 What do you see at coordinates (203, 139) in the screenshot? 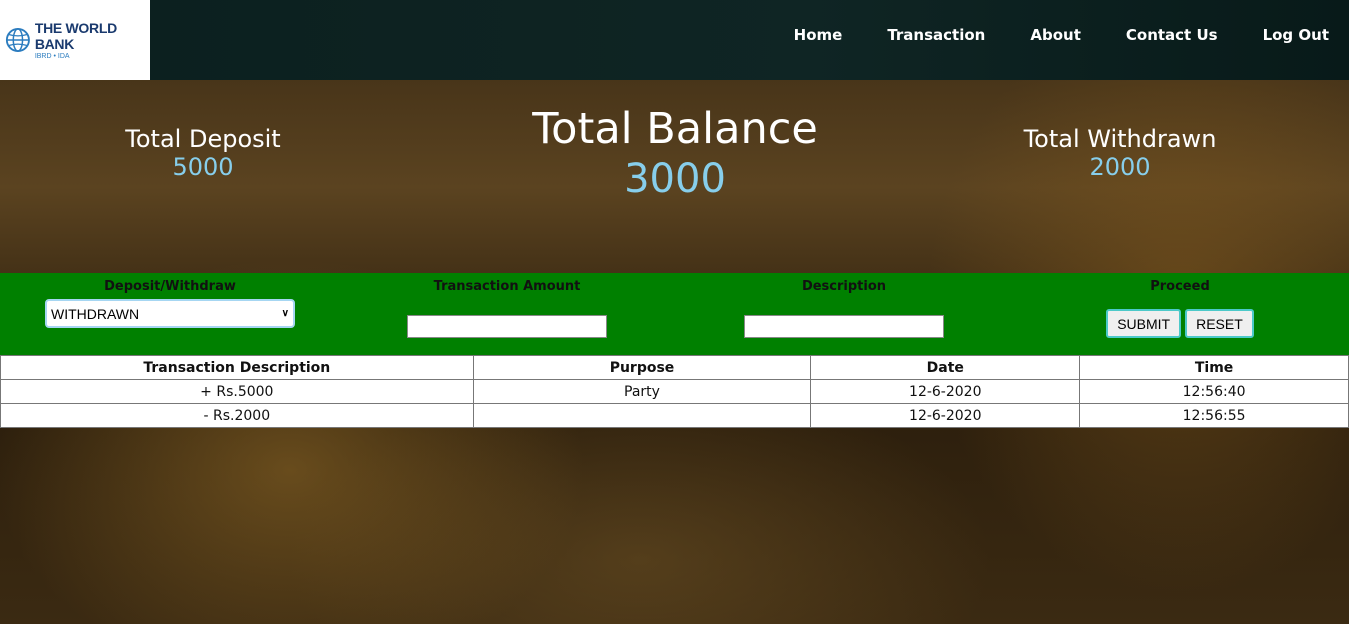
I see `total-deposit-label: Total Deposit` at bounding box center [203, 139].